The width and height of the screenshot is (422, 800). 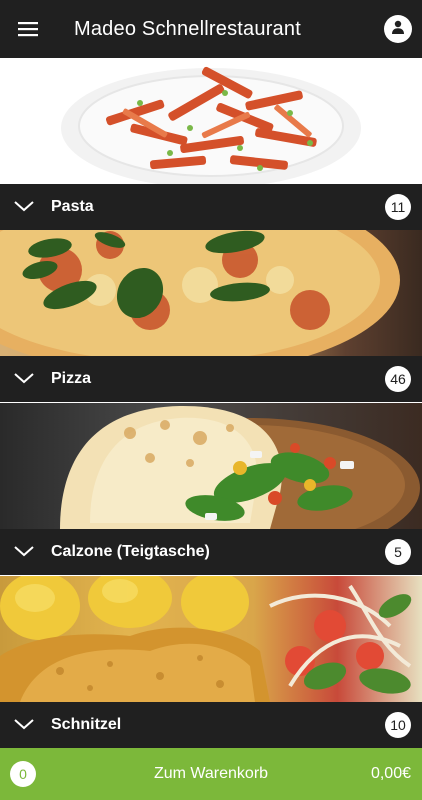 I want to click on cart-total: 0,00€, so click(x=390, y=773).